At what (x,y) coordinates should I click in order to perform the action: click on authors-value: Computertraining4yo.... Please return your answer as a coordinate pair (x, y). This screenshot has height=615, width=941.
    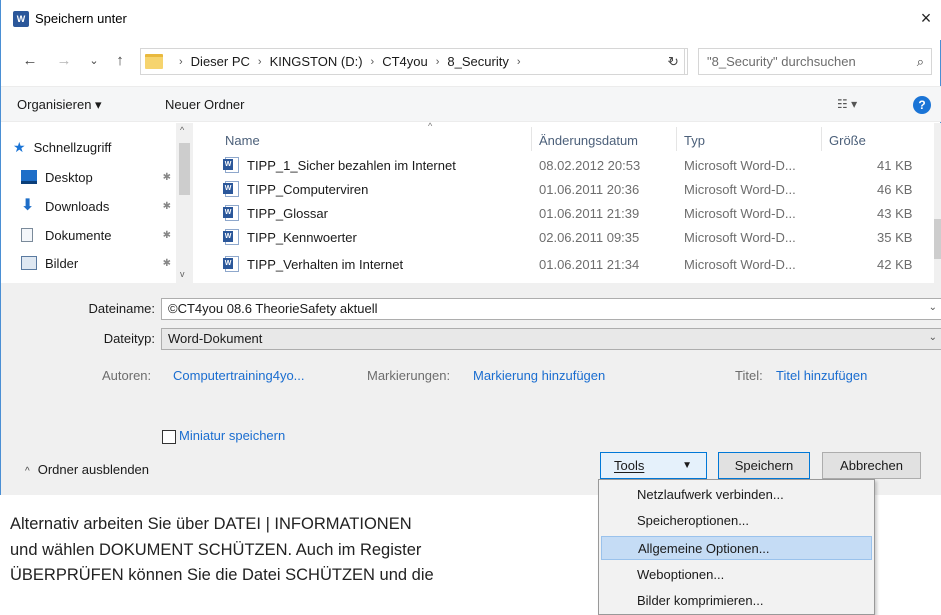
    Looking at the image, I should click on (239, 375).